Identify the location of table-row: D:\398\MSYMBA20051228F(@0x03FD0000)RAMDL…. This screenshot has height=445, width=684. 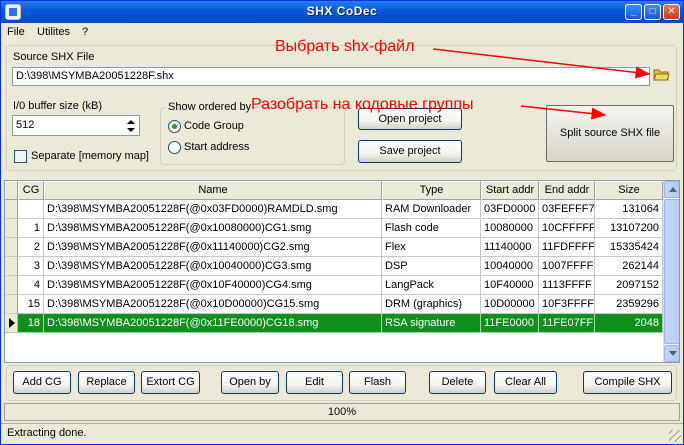
(334, 209).